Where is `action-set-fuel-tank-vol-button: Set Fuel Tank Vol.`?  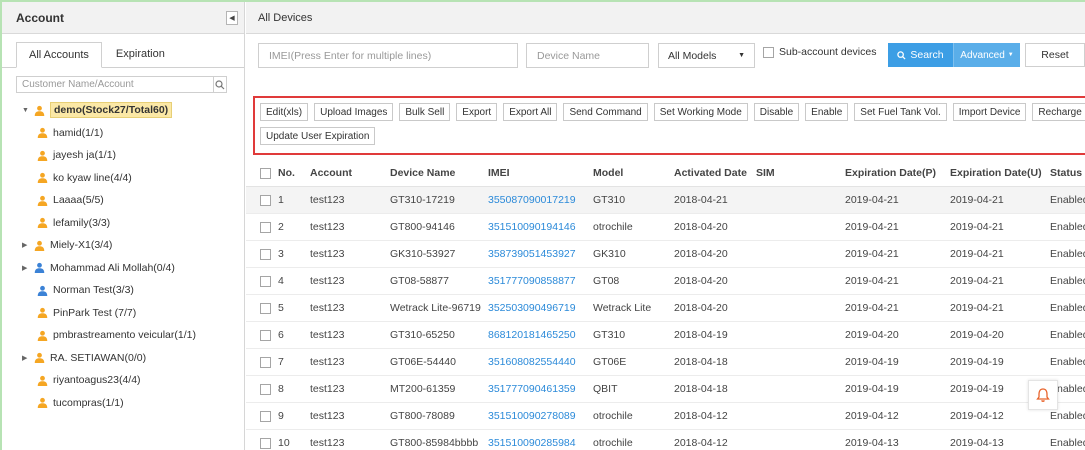 action-set-fuel-tank-vol-button: Set Fuel Tank Vol. is located at coordinates (900, 112).